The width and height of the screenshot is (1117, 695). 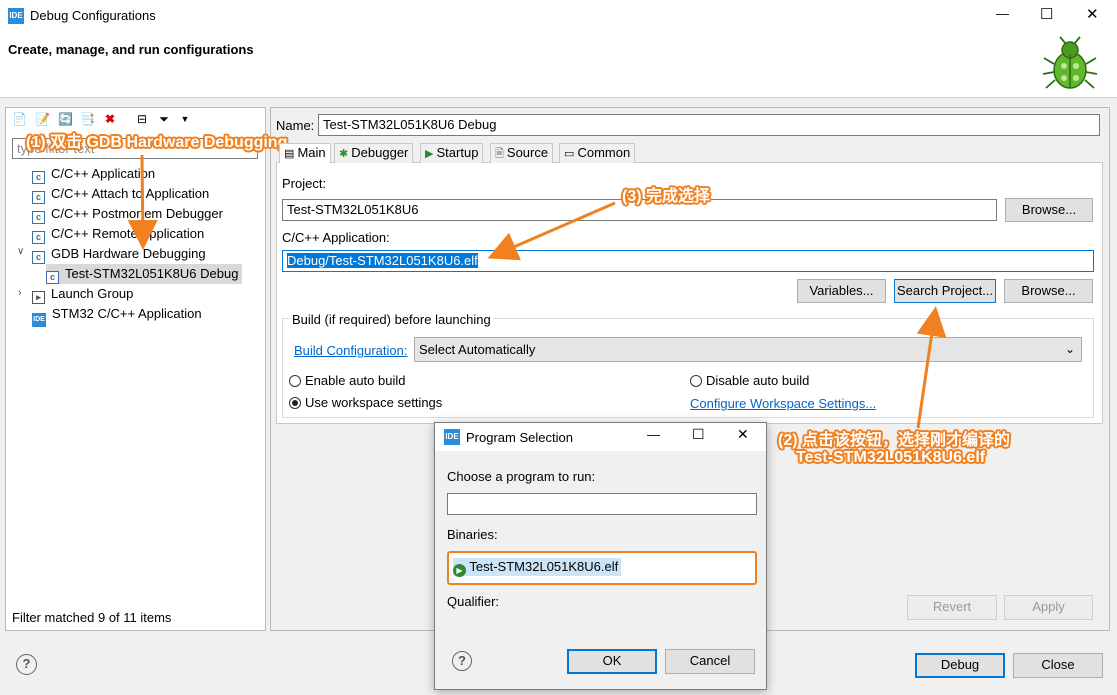 What do you see at coordinates (131, 49) in the screenshot?
I see `header-text: Create, manage, and run configurations` at bounding box center [131, 49].